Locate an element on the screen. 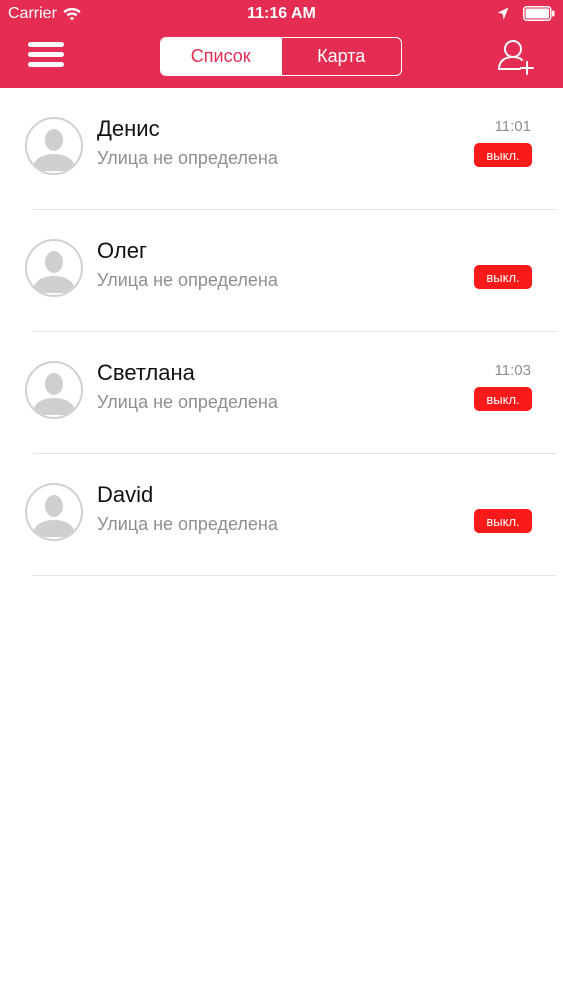 The width and height of the screenshot is (563, 1000). divider is located at coordinates (294, 575).